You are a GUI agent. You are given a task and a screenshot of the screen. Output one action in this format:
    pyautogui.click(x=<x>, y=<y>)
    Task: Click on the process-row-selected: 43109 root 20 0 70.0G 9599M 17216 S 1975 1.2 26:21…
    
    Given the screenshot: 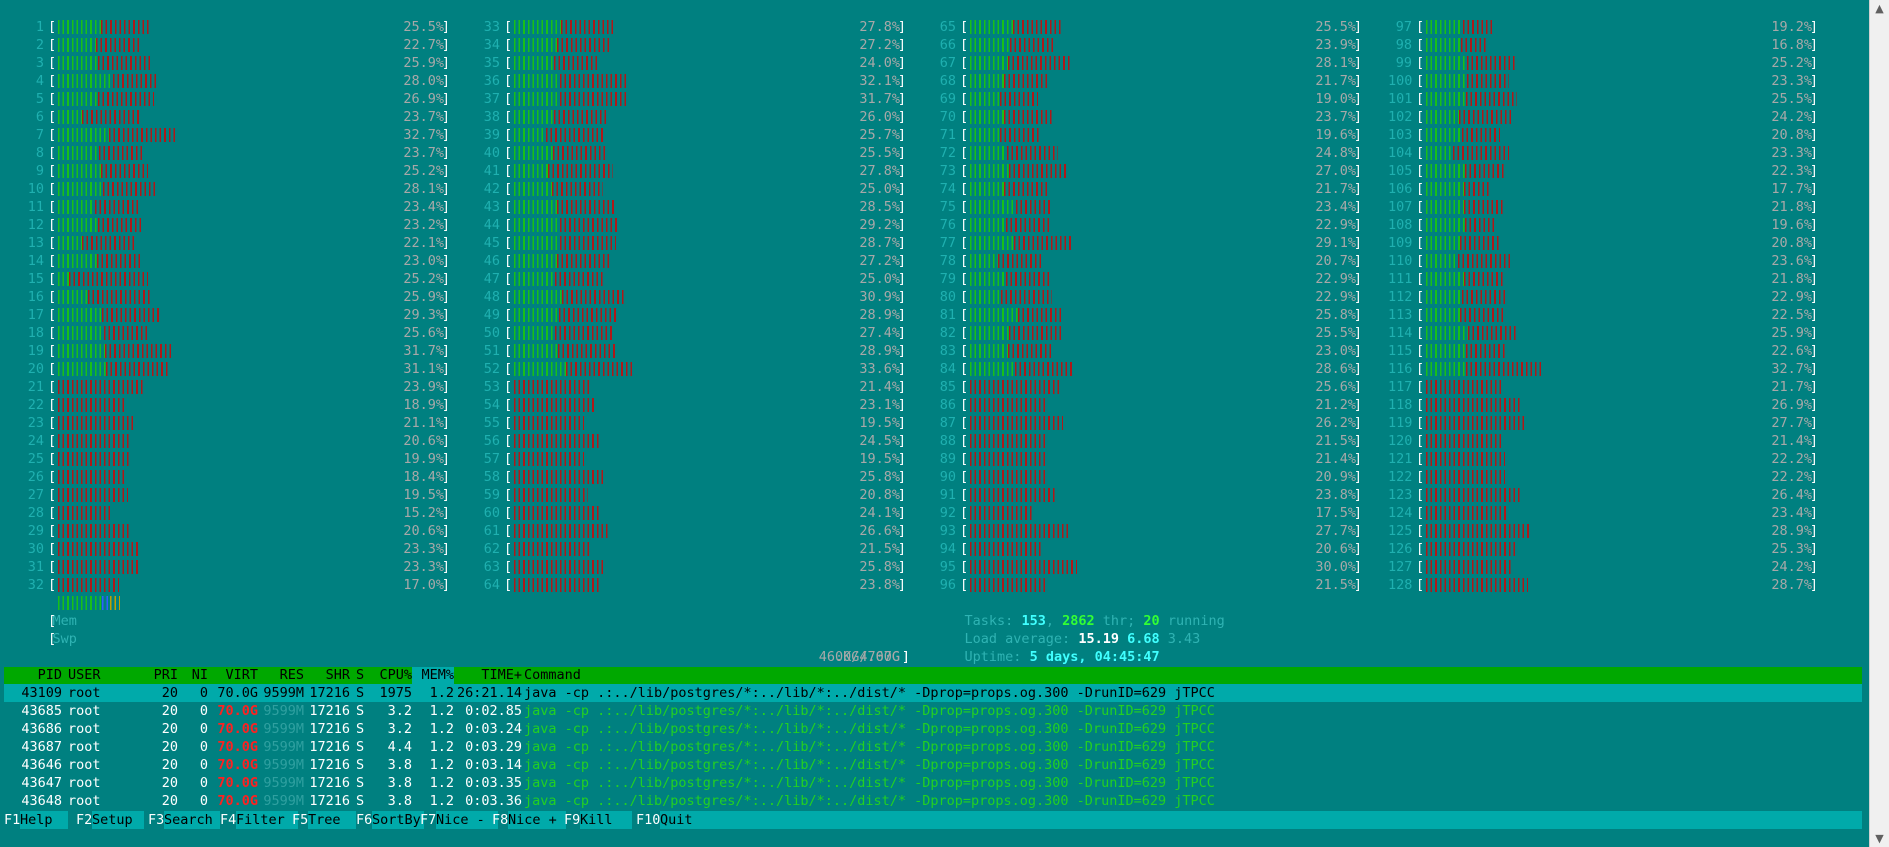 What is the action you would take?
    pyautogui.click(x=933, y=693)
    